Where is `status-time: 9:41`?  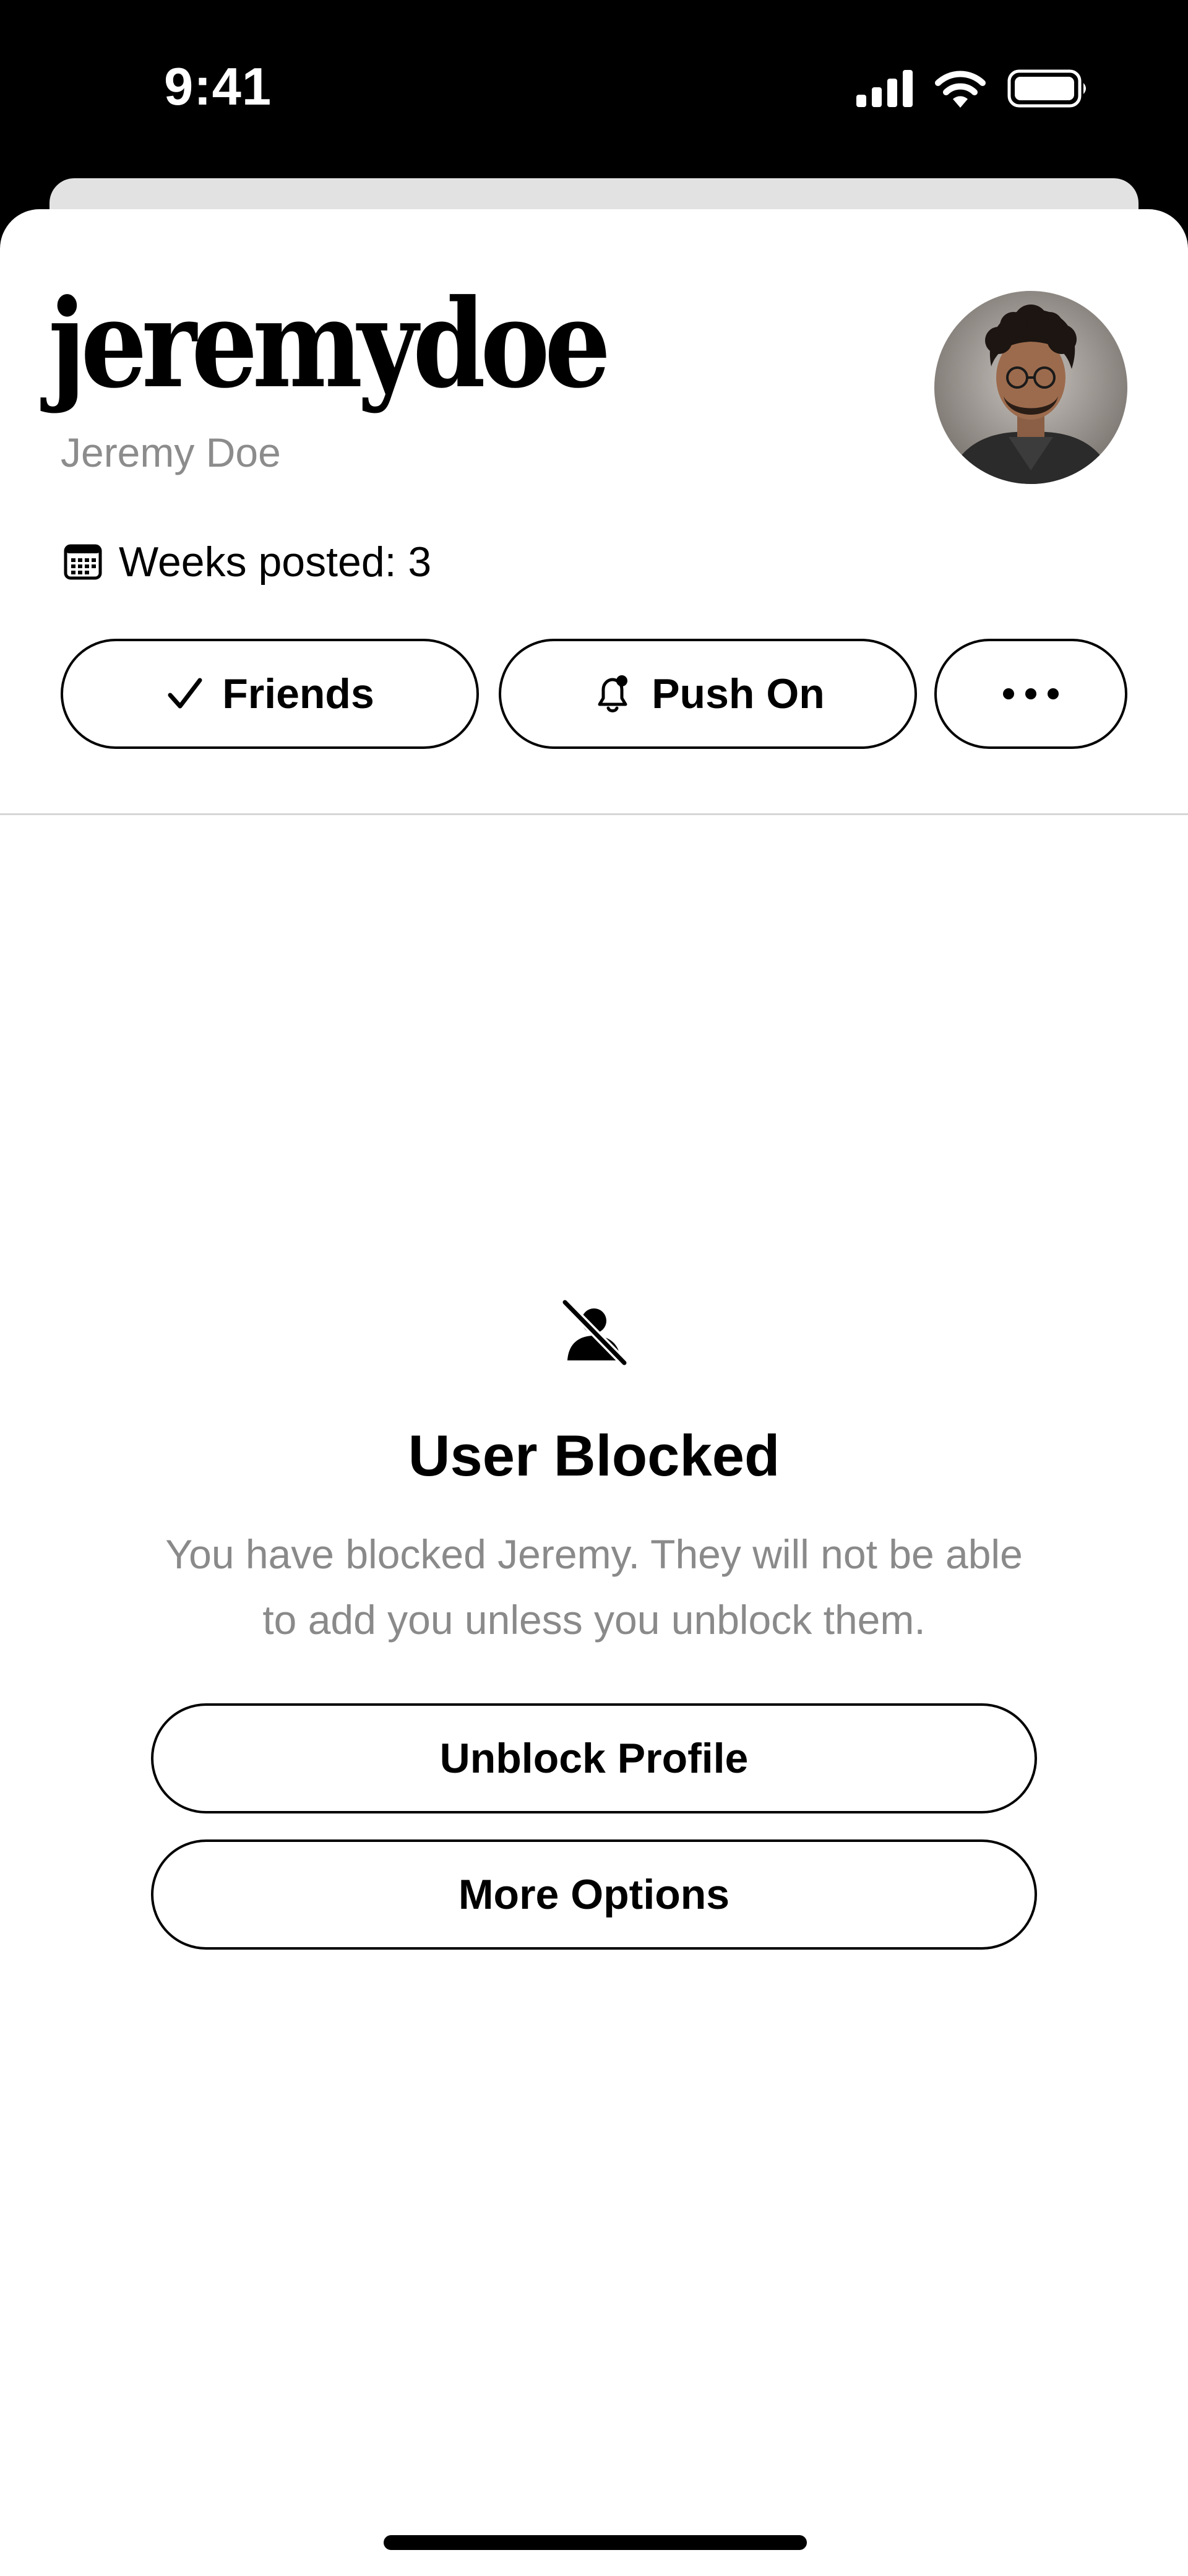 status-time: 9:41 is located at coordinates (218, 87).